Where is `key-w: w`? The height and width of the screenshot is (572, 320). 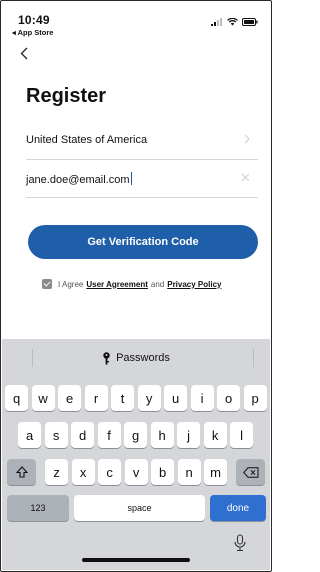 key-w: w is located at coordinates (43, 398).